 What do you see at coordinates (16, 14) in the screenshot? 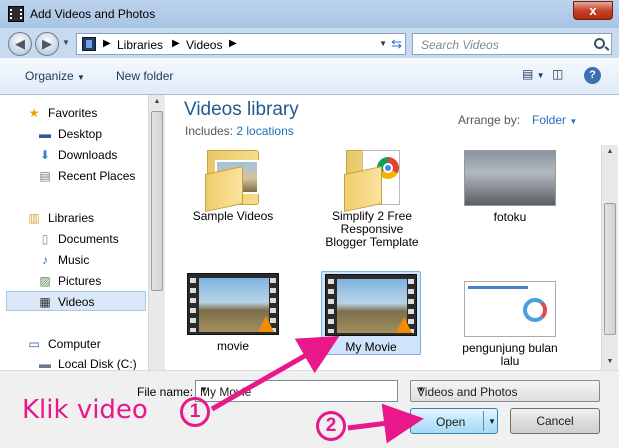
I see `film-strip-icon` at bounding box center [16, 14].